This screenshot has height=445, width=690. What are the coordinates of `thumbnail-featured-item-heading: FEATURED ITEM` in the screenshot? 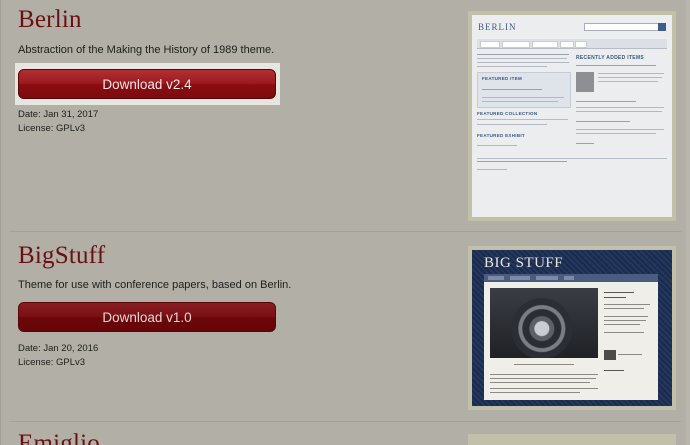 It's located at (502, 78).